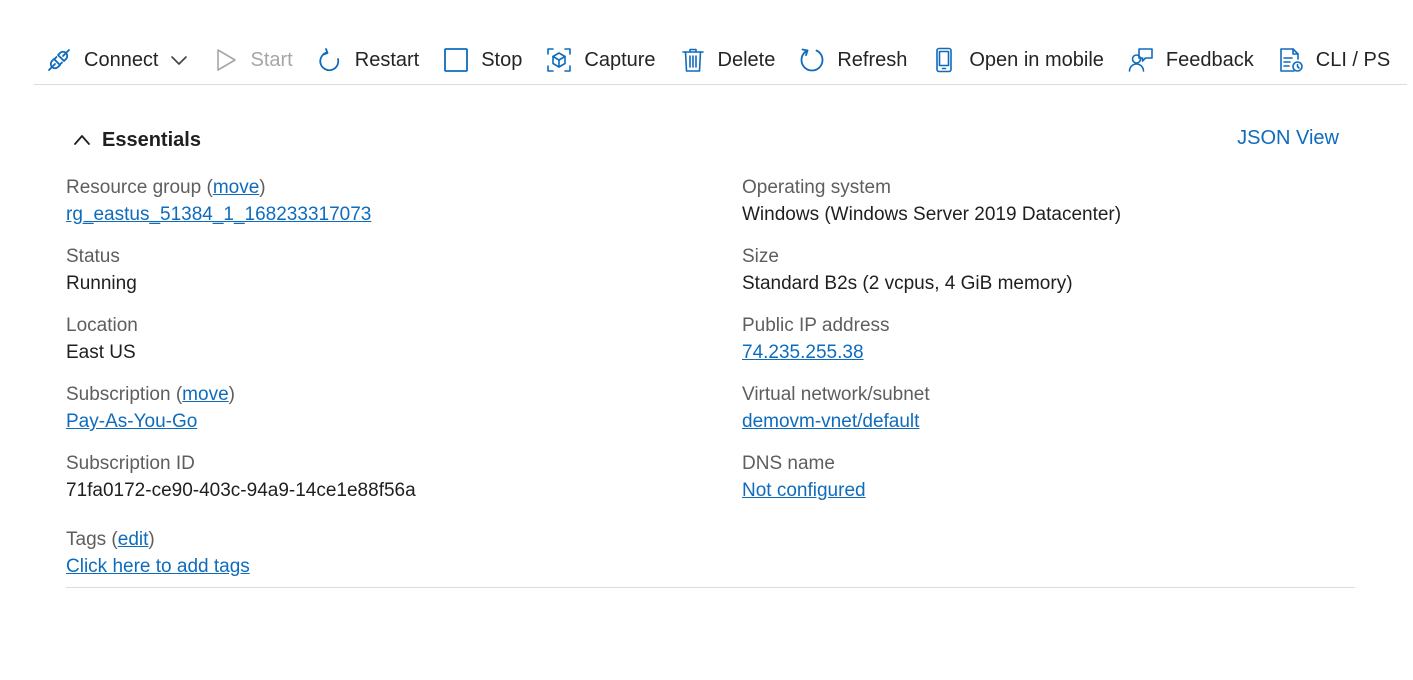 The height and width of the screenshot is (680, 1413). What do you see at coordinates (830, 421) in the screenshot?
I see `vnet-link: demovm-vnet/default` at bounding box center [830, 421].